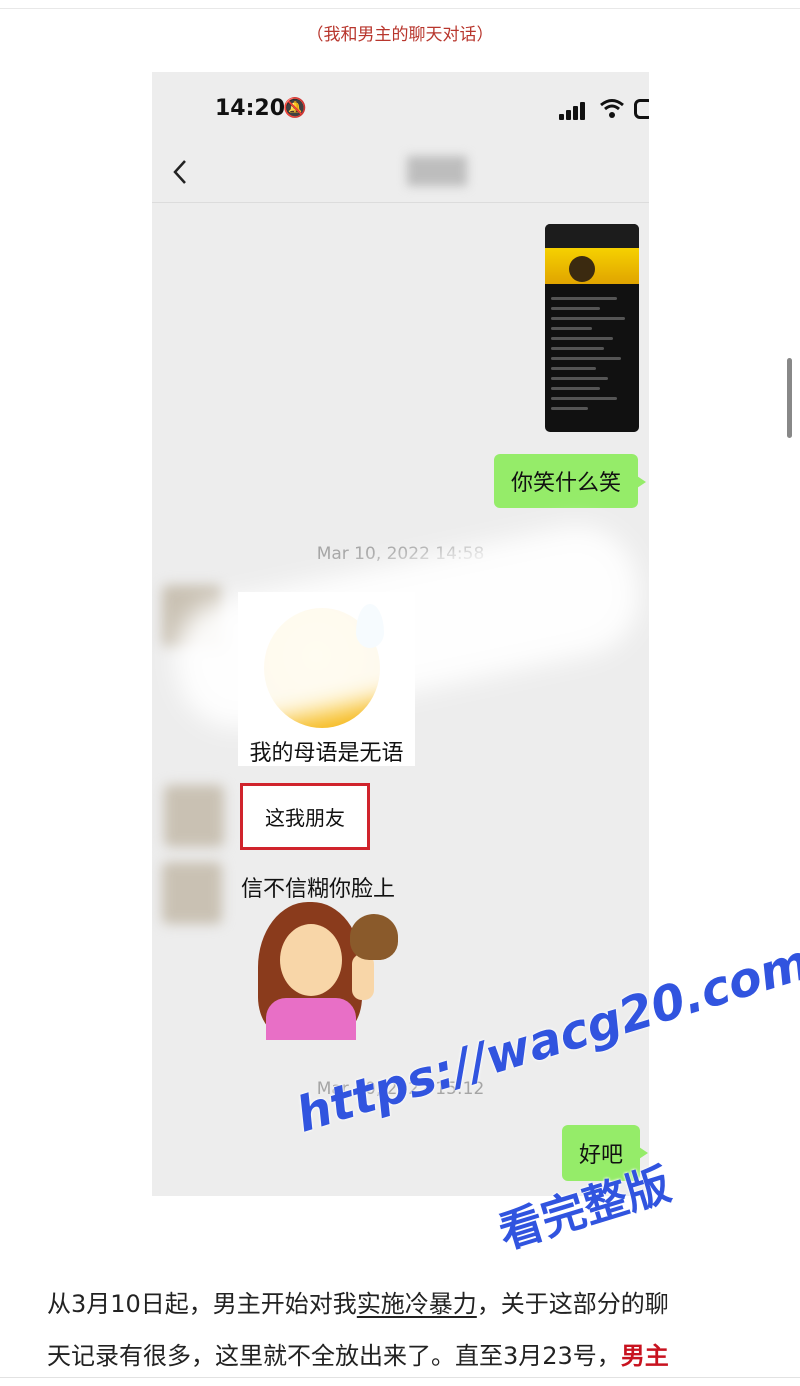 The height and width of the screenshot is (1386, 800). Describe the element at coordinates (202, 1304) in the screenshot. I see `paragraph-text: 从3月10日起，男主开始对我` at that location.